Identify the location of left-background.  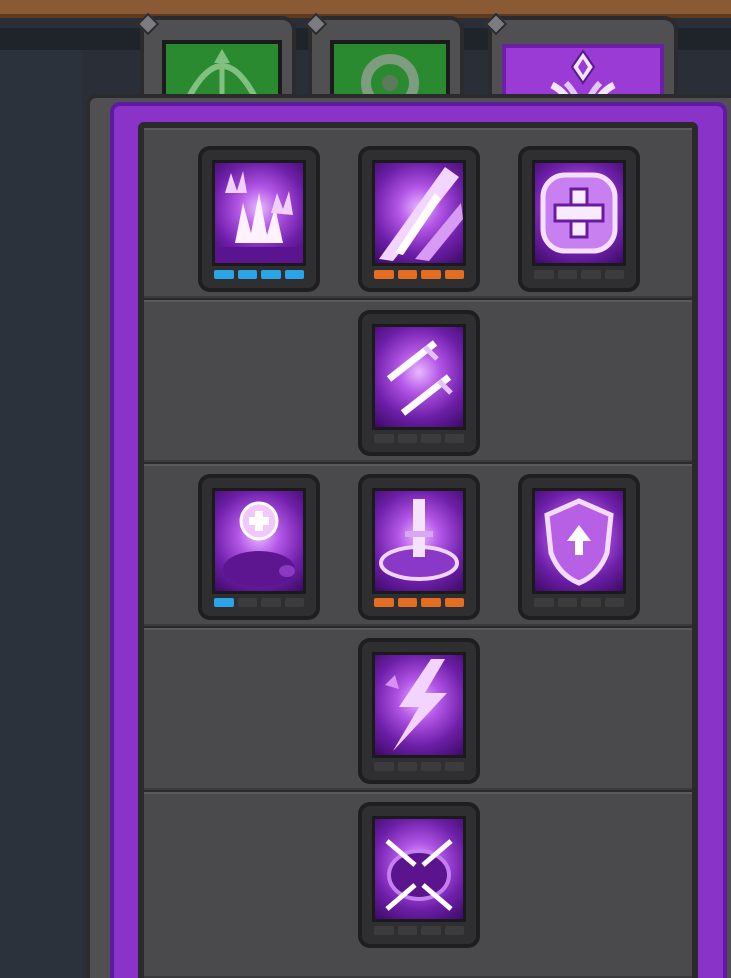
(41, 514).